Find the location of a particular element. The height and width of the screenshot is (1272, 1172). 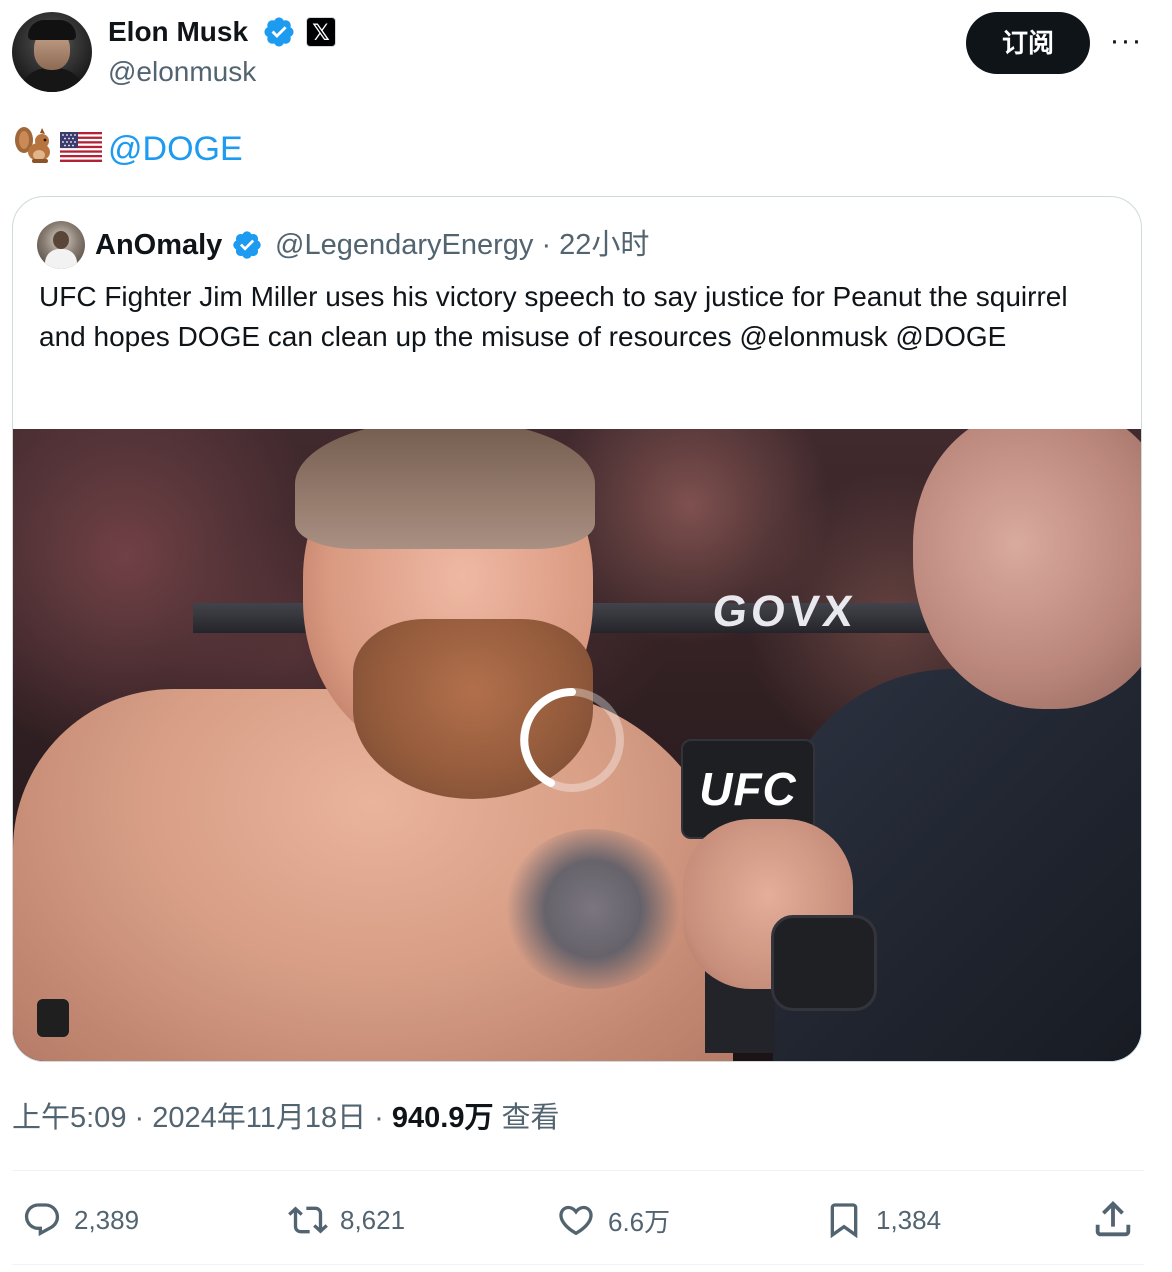

bookmark-button: 1,384 is located at coordinates (882, 1220).